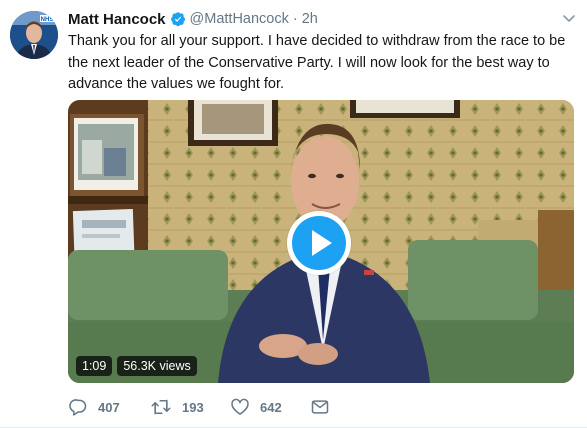 This screenshot has height=428, width=587. I want to click on tweet-actions: 407 193 642, so click(218, 407).